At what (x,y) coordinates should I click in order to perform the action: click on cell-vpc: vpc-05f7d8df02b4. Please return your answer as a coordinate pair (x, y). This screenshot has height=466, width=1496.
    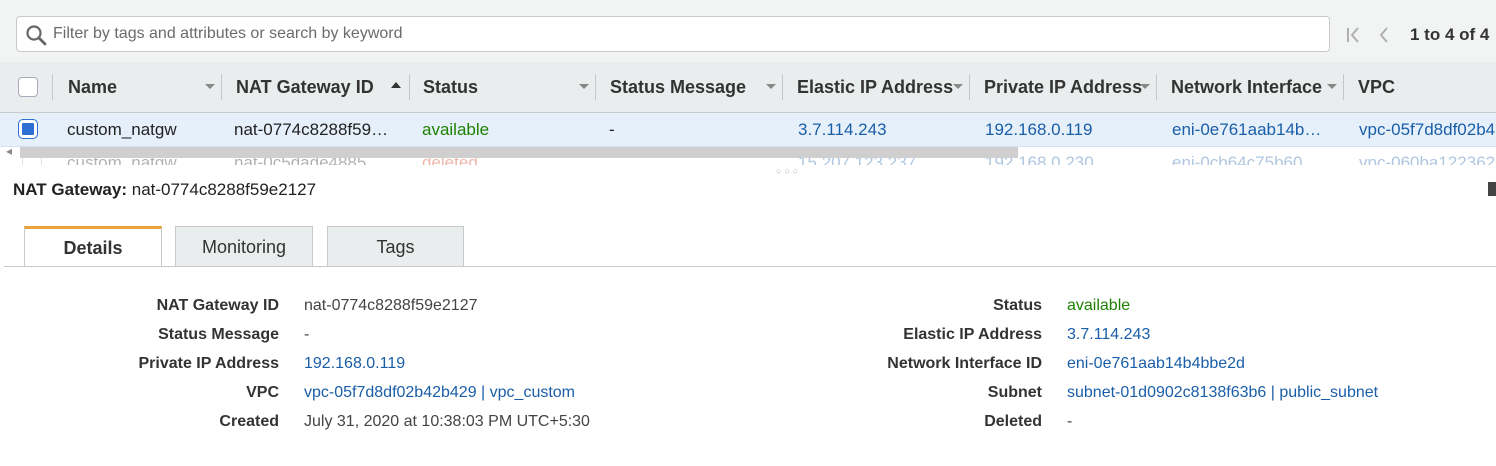
    Looking at the image, I should click on (1427, 130).